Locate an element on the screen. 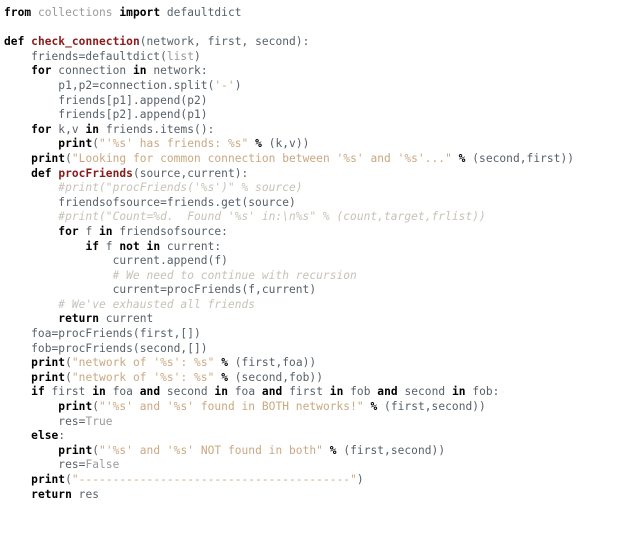  code-line: #print("procFriends('%s')" % source) is located at coordinates (316, 188).